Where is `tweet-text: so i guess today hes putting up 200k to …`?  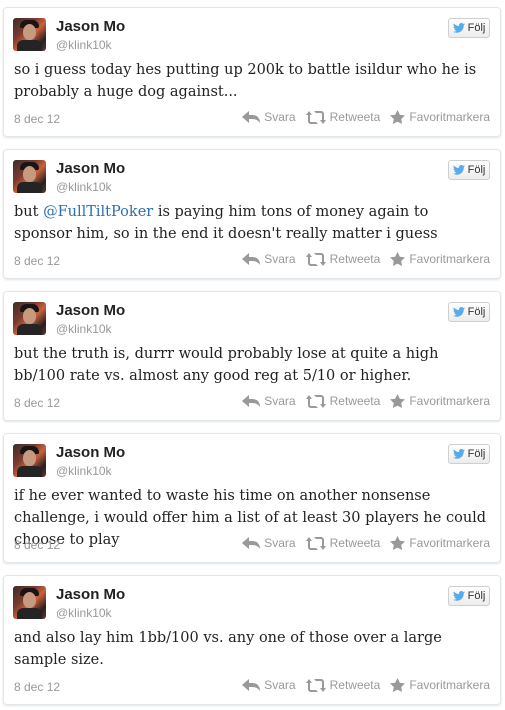 tweet-text: so i guess today hes putting up 200k to … is located at coordinates (245, 81).